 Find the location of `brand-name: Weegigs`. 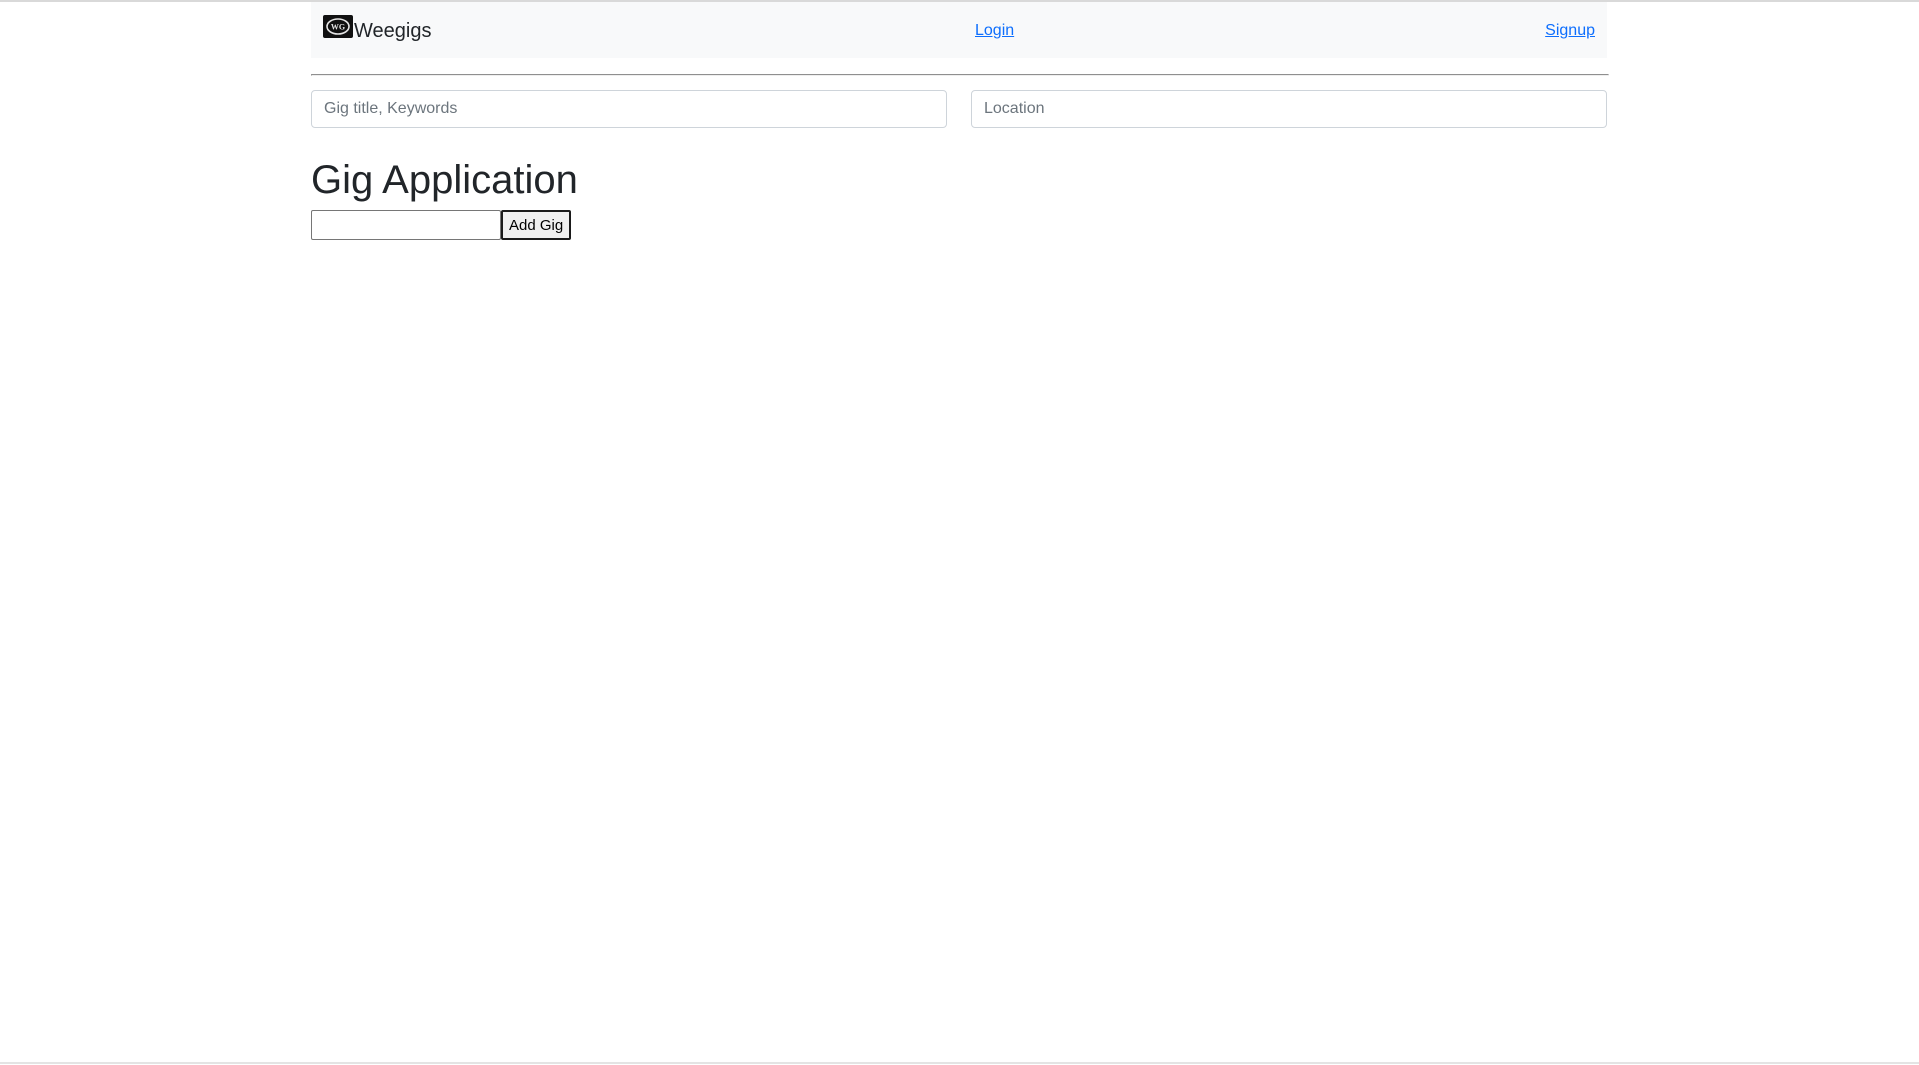

brand-name: Weegigs is located at coordinates (393, 31).